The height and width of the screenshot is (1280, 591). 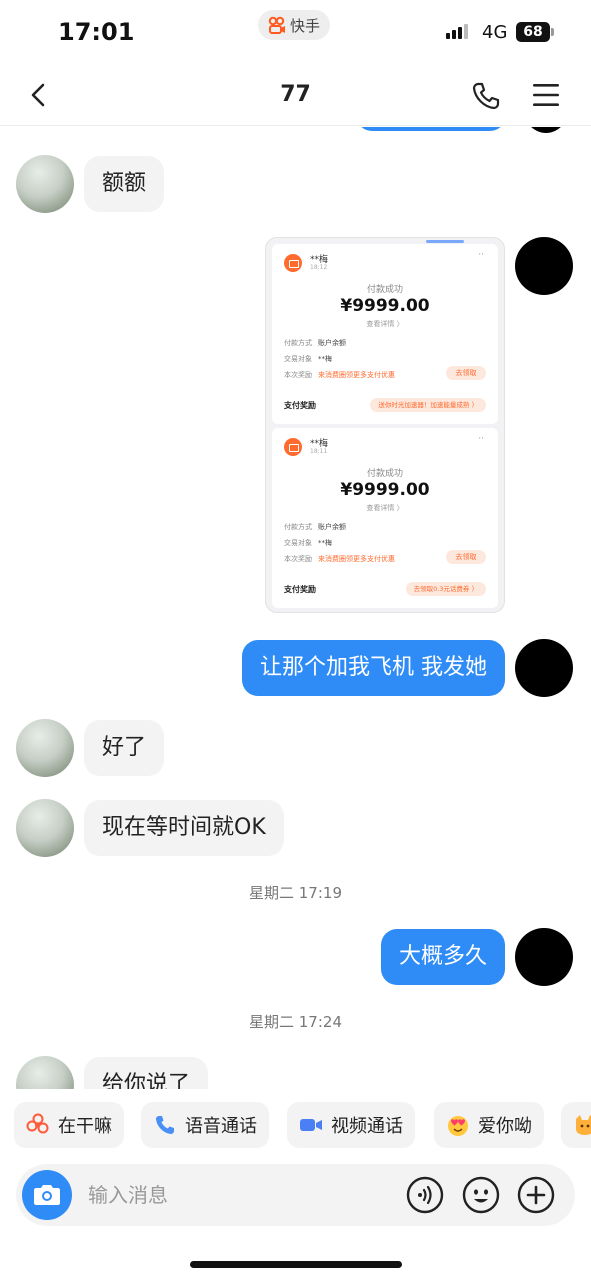 I want to click on app-indicator-label: 快手, so click(x=305, y=25).